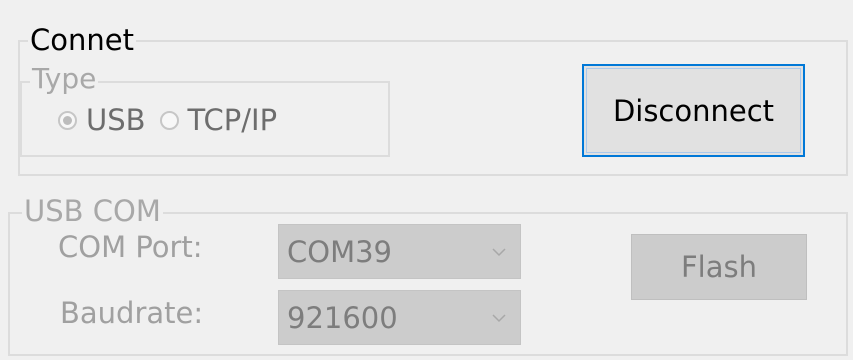 The image size is (853, 360). I want to click on flash-button: Flash, so click(719, 267).